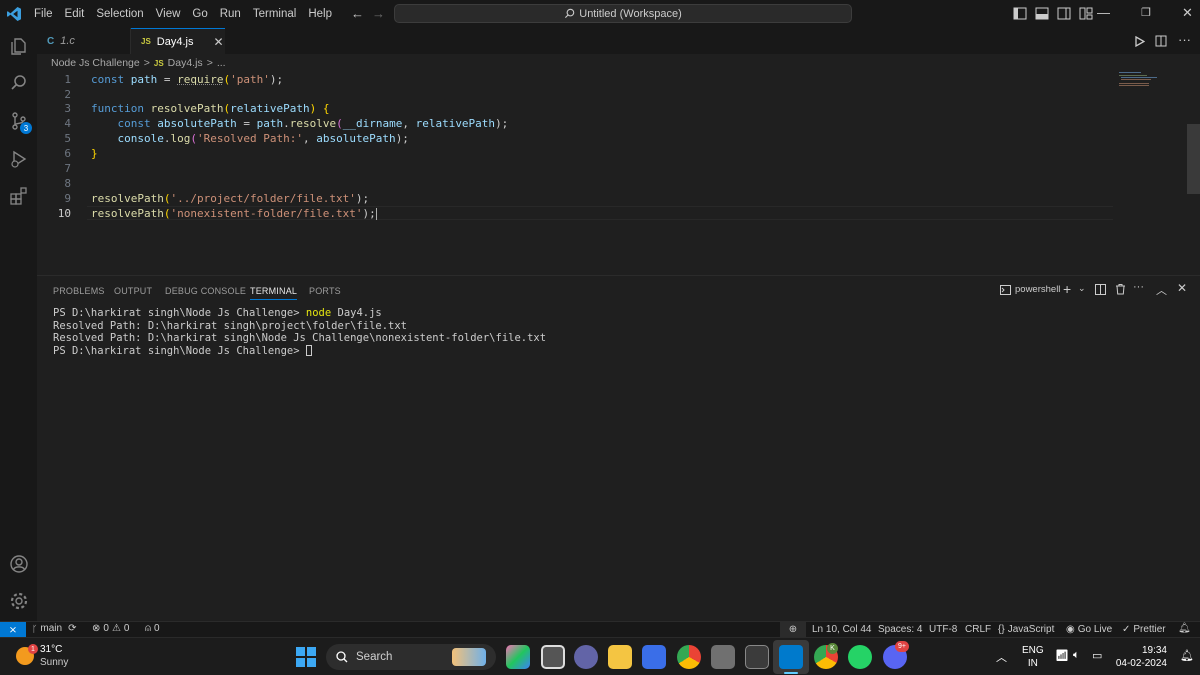 The image size is (1200, 675). I want to click on terminal-dropdown-icon: ⌄, so click(1082, 288).